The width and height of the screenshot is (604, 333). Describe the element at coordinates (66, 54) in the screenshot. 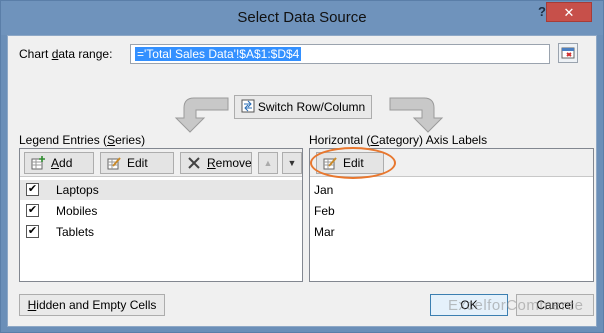

I see `chart-data-range-label: Chart data range:` at that location.